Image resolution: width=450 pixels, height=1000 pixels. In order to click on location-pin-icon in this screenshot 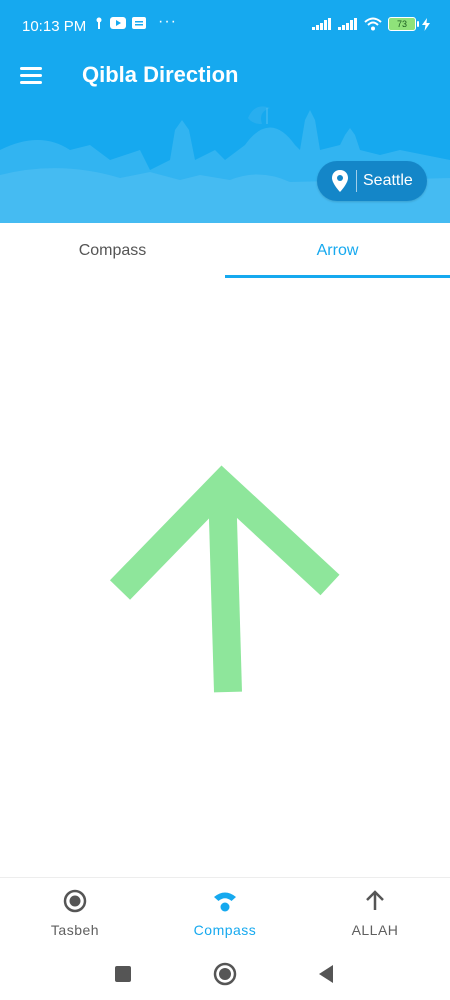, I will do `click(340, 181)`.